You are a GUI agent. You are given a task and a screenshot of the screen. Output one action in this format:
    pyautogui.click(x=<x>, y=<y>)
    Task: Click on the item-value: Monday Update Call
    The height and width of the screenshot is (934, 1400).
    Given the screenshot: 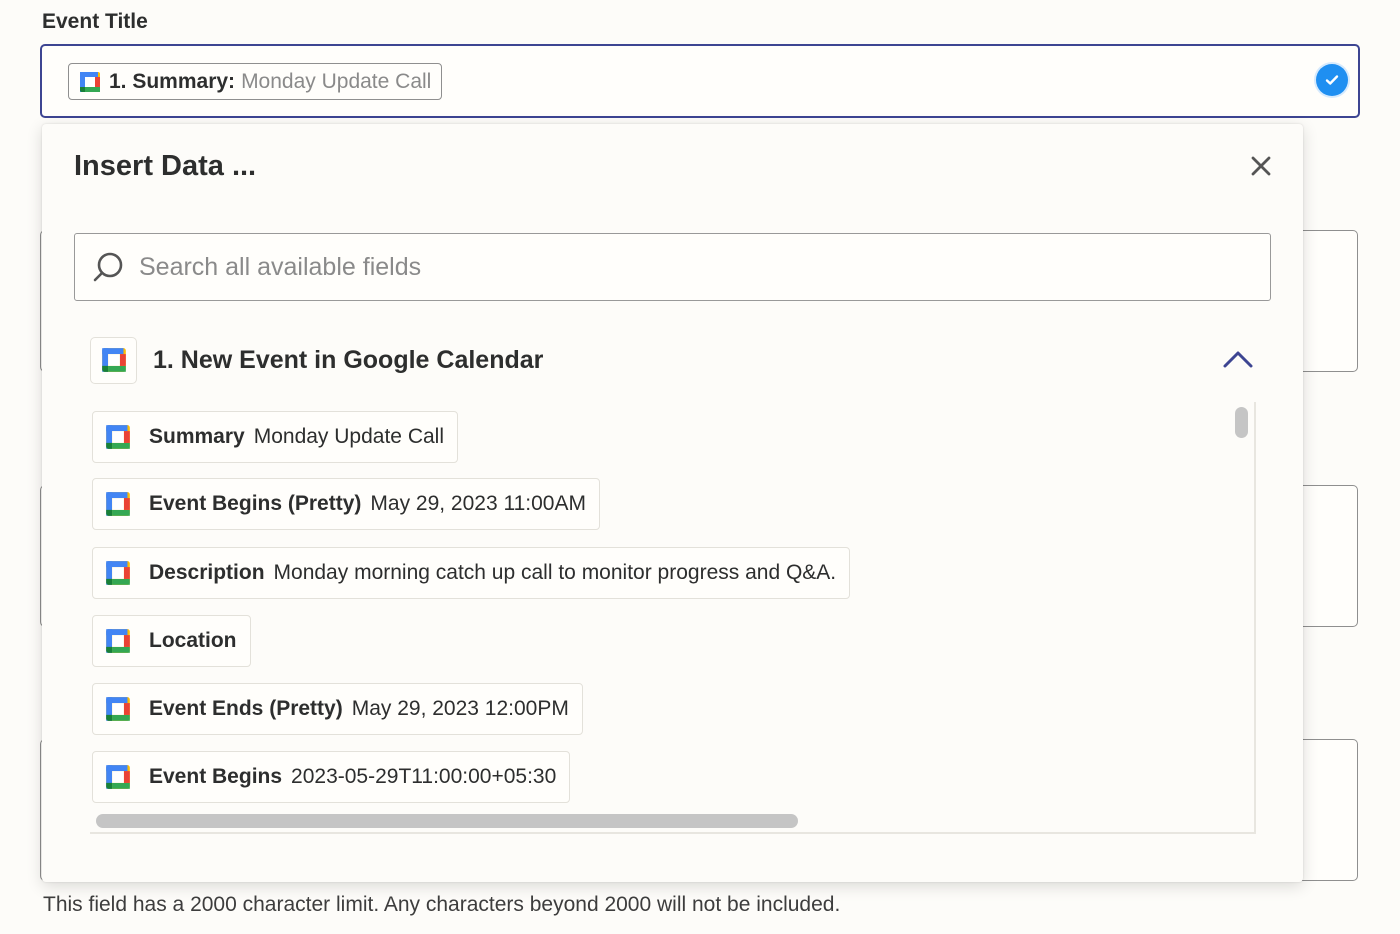 What is the action you would take?
    pyautogui.click(x=348, y=436)
    